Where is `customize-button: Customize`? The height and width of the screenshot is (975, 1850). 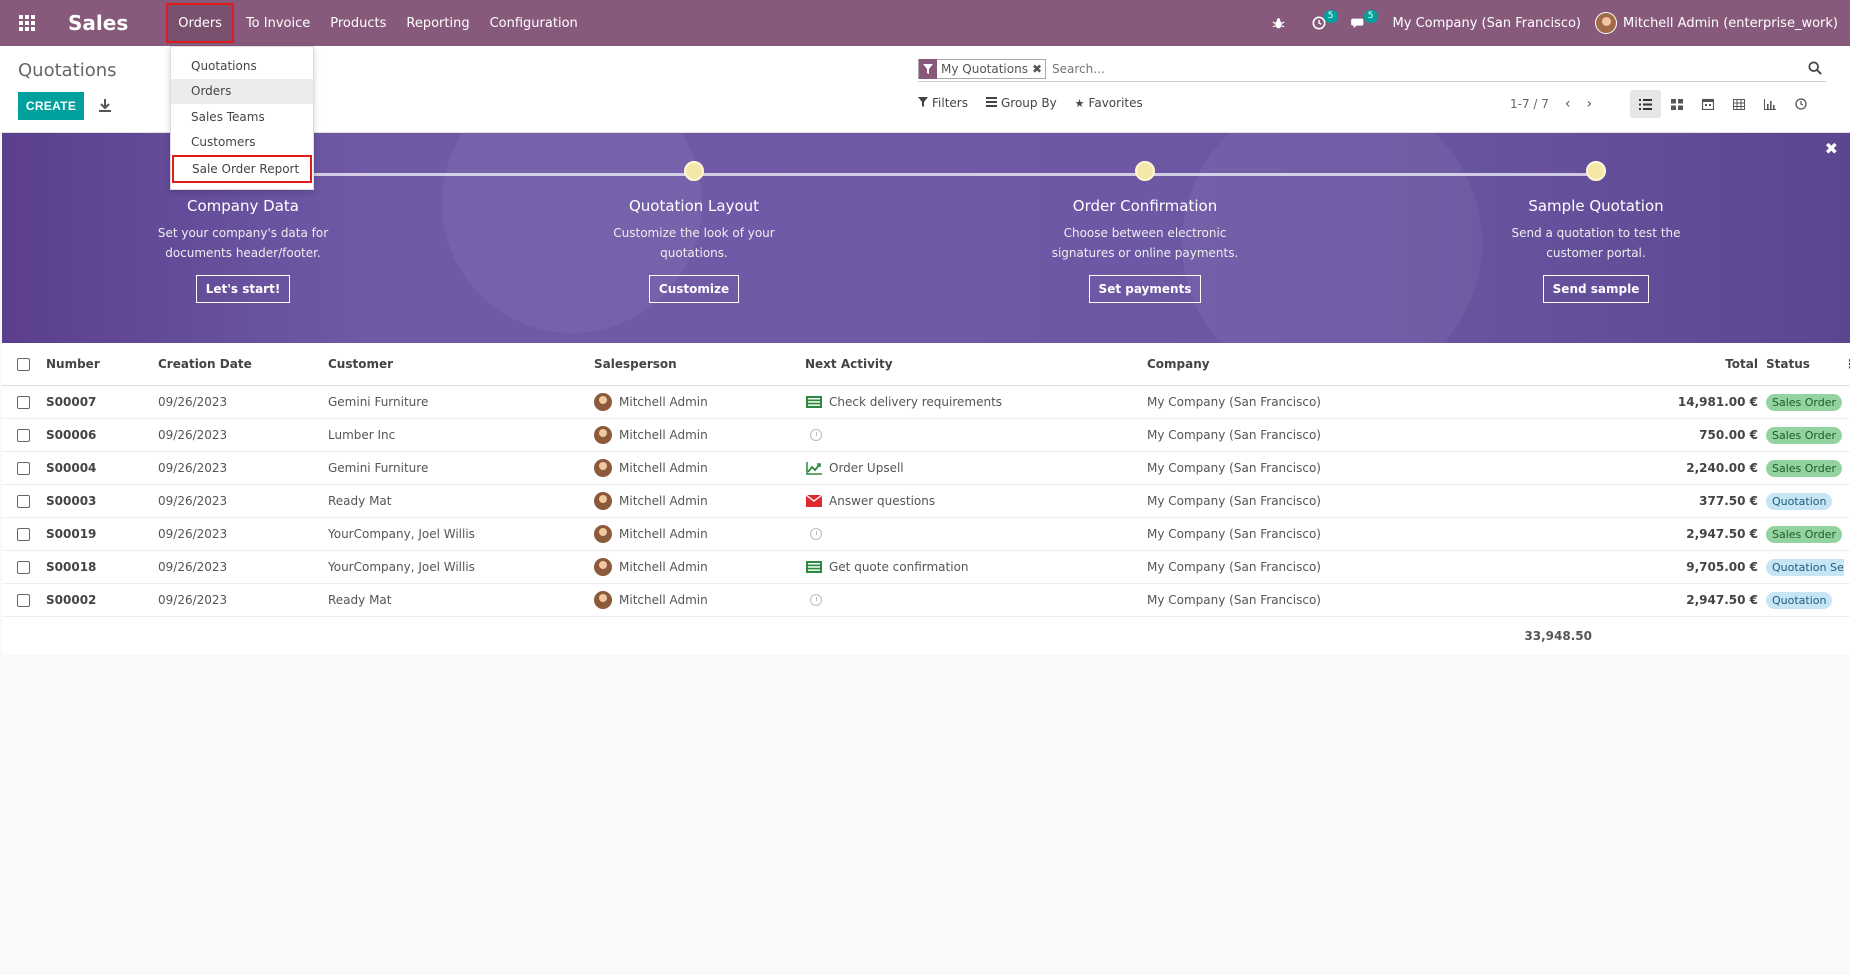 customize-button: Customize is located at coordinates (694, 289).